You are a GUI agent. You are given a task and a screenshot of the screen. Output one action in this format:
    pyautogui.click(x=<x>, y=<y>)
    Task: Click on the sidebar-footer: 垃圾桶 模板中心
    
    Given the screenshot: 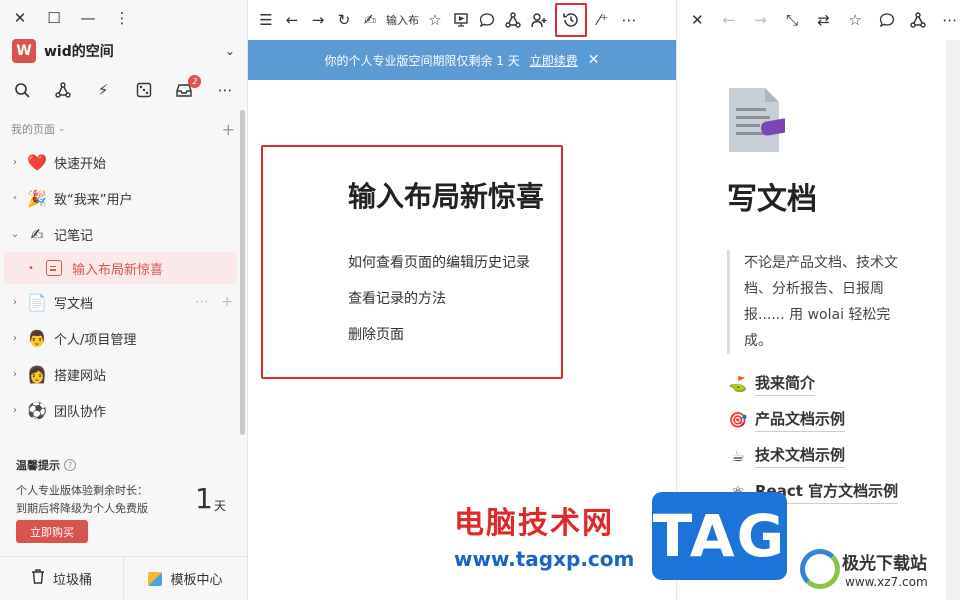 What is the action you would take?
    pyautogui.click(x=123, y=578)
    